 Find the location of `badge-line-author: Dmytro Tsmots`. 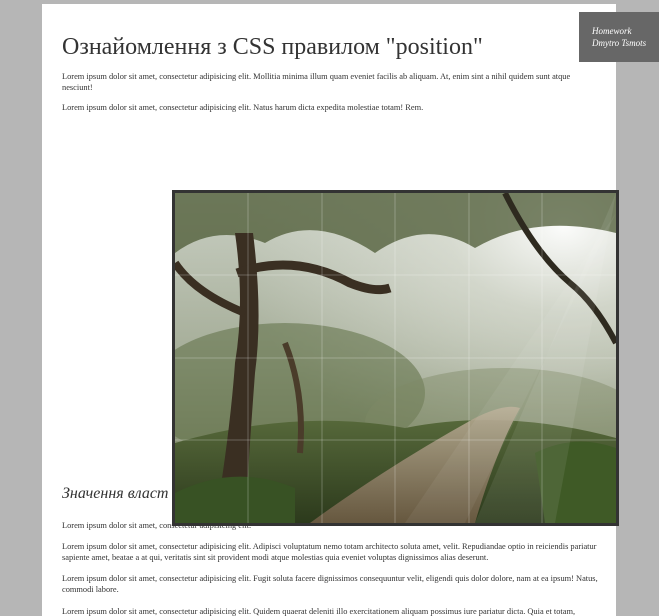

badge-line-author: Dmytro Tsmots is located at coordinates (619, 43).